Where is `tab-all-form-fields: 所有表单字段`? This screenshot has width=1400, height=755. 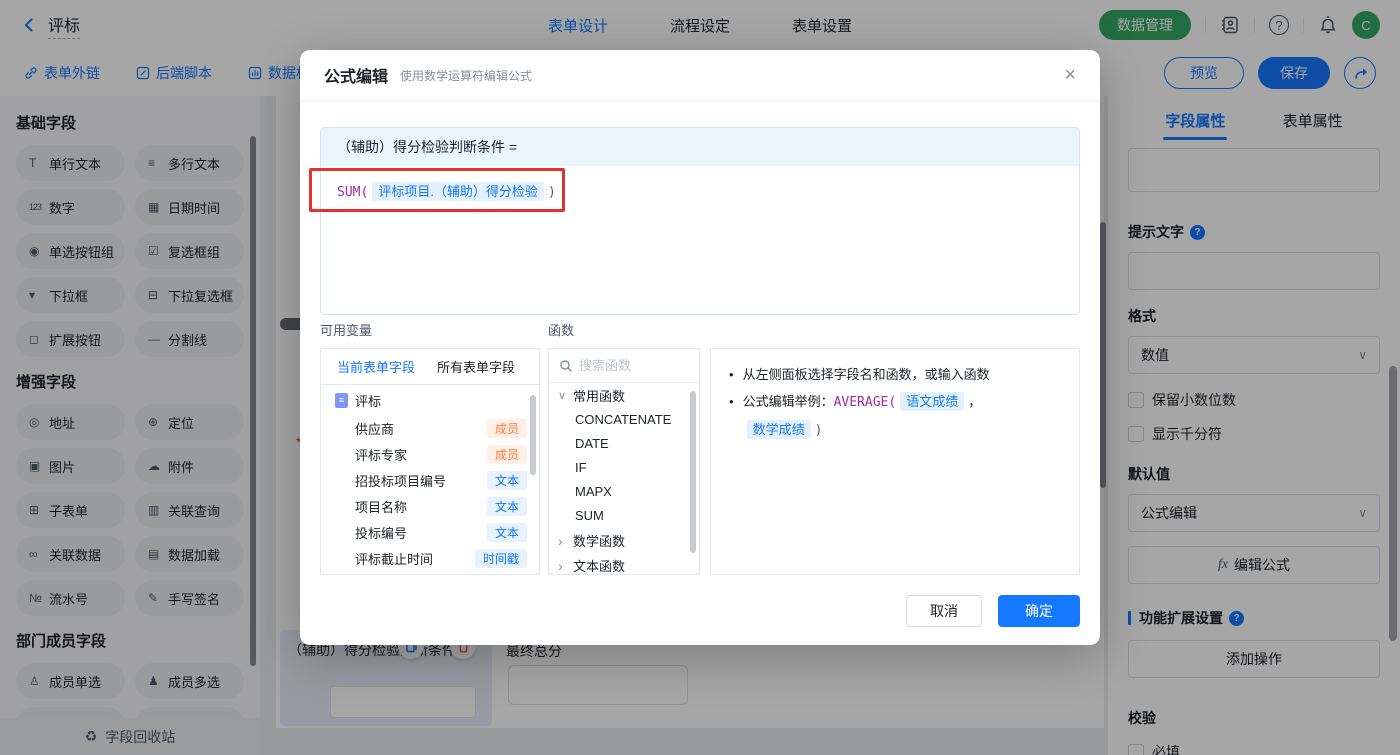
tab-all-form-fields: 所有表单字段 is located at coordinates (476, 366).